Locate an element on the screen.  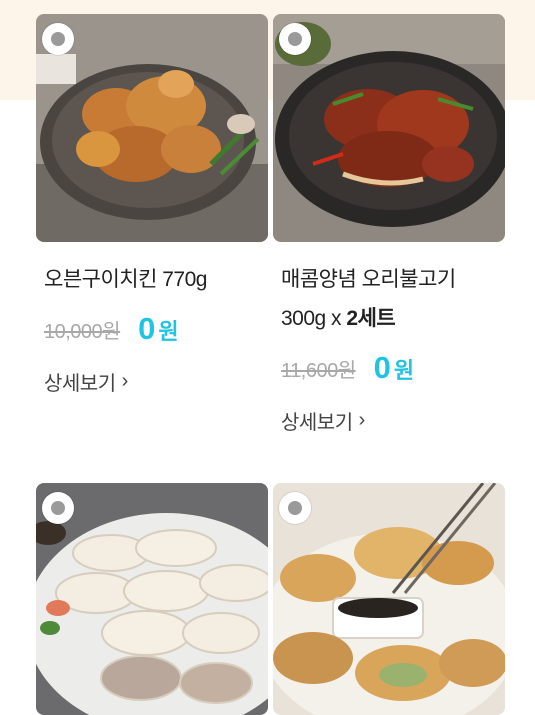
product-image-steamed-dumplings is located at coordinates (152, 599).